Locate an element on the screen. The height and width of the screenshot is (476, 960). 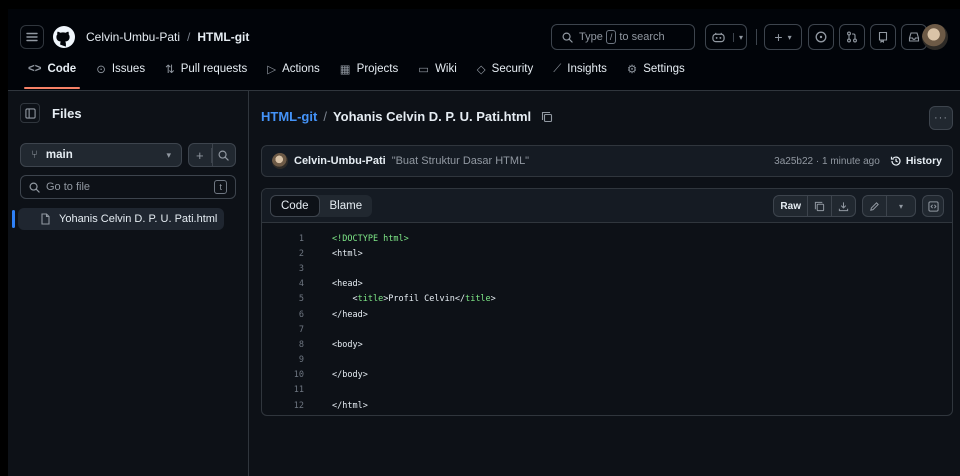
tab-insights: ⟋ Insights is located at coordinates (580, 69).